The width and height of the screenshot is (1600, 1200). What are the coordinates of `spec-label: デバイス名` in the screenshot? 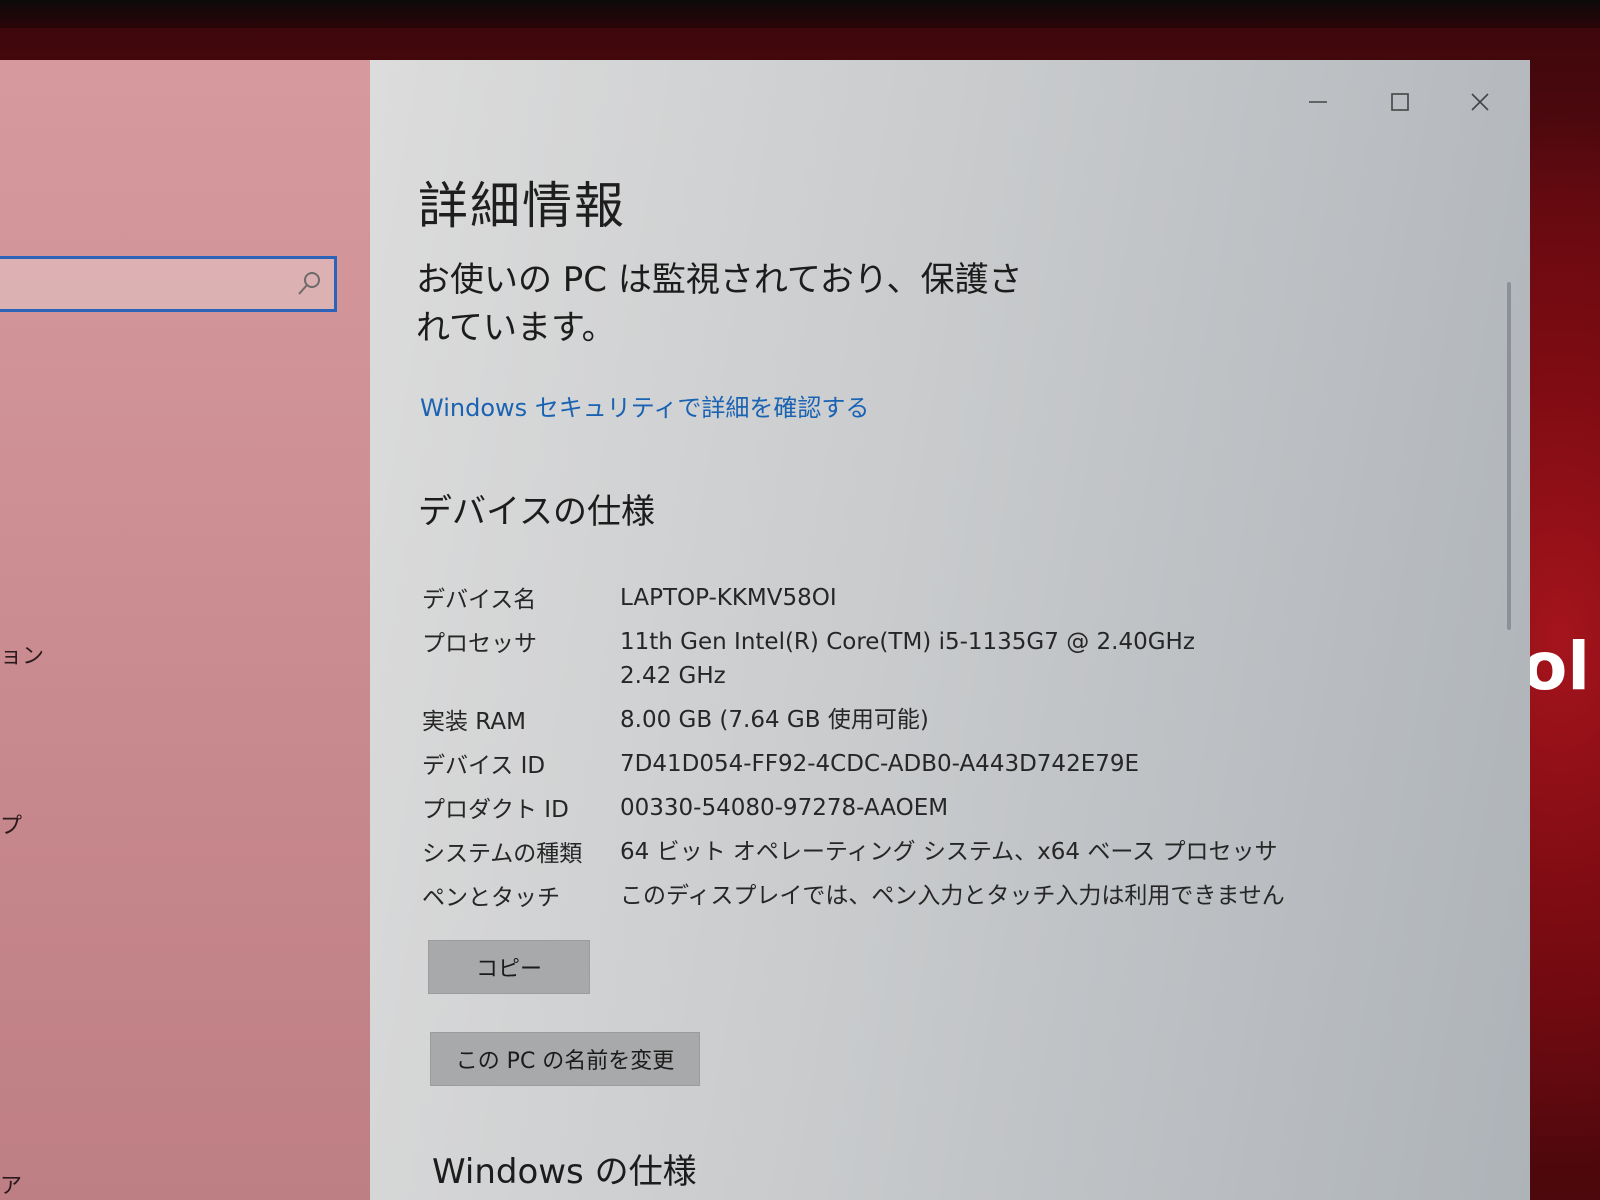 It's located at (479, 600).